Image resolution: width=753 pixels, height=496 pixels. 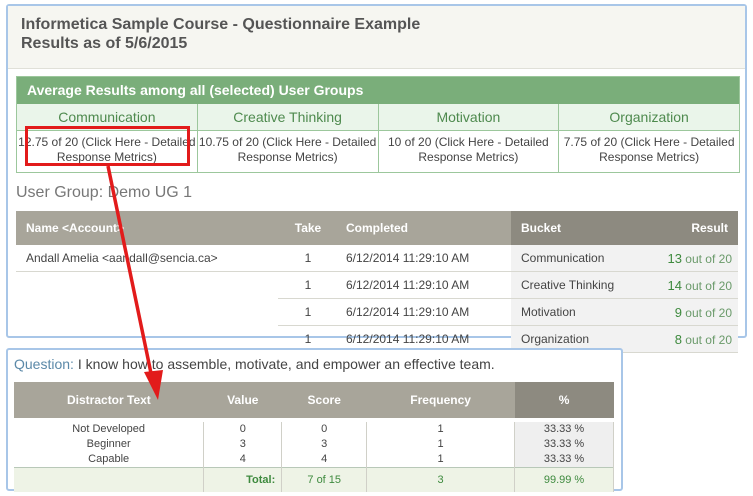 What do you see at coordinates (576, 285) in the screenshot?
I see `bucket-cell: Creative Thinking` at bounding box center [576, 285].